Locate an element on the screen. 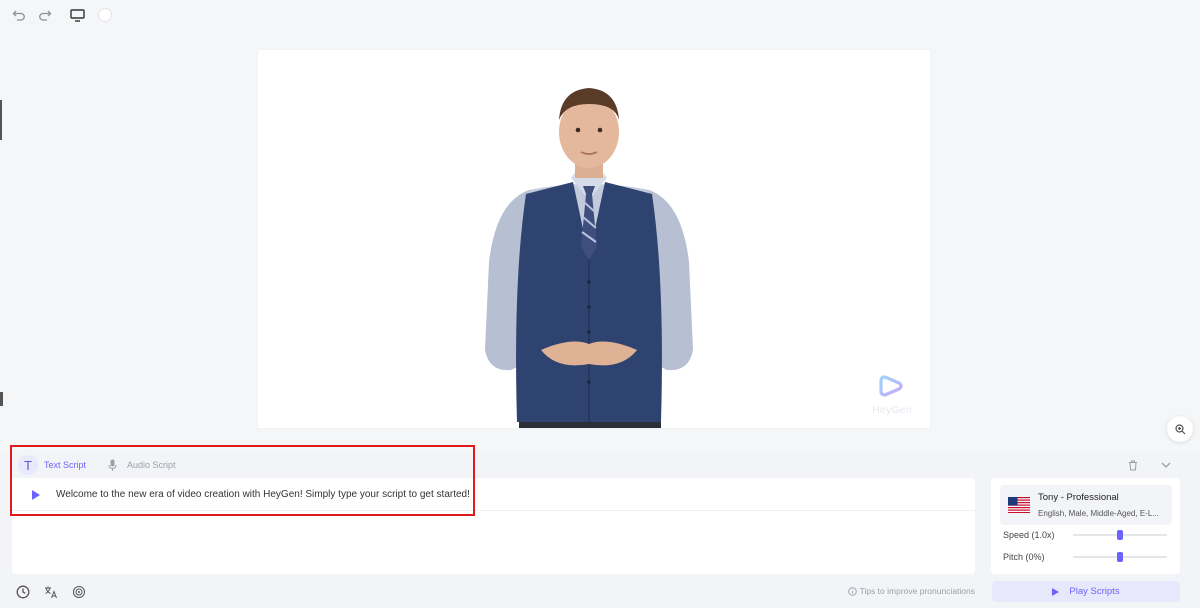 This screenshot has height=608, width=1200. script-divider is located at coordinates (493, 510).